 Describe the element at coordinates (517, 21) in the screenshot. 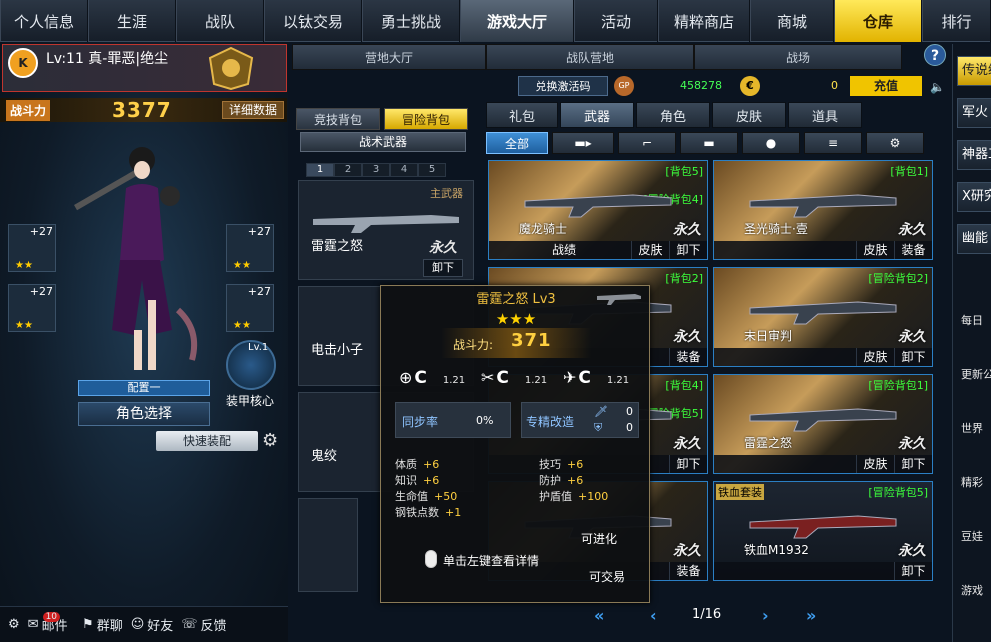

I see `nav-tab: 游戏大厅` at that location.